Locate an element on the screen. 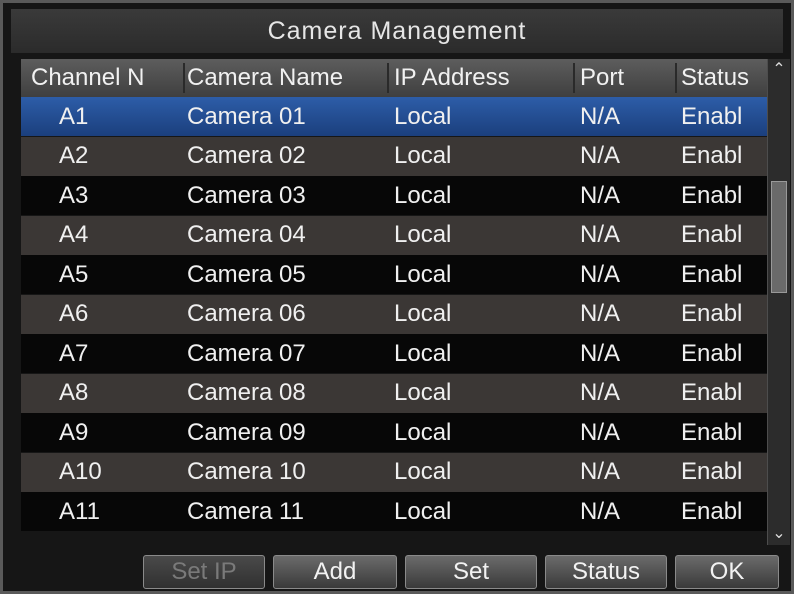 Image resolution: width=794 pixels, height=594 pixels. camera-name-cell: Camera 03 is located at coordinates (246, 195).